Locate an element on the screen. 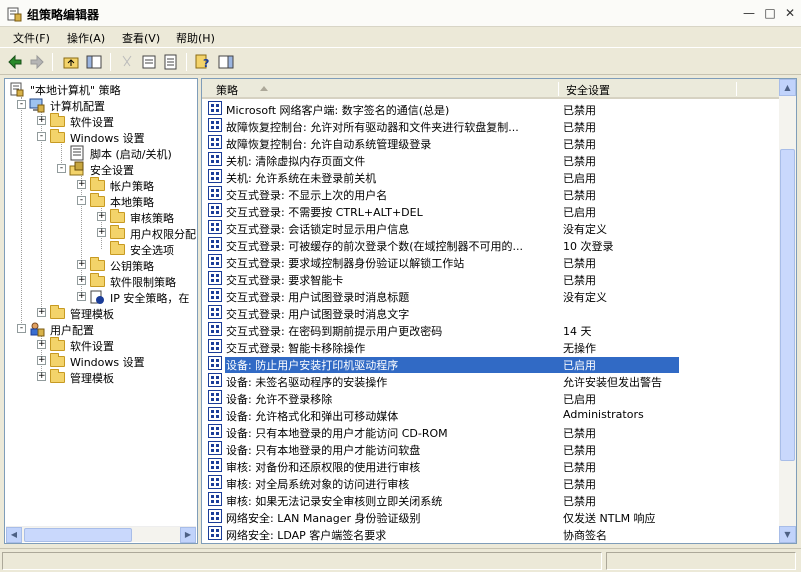 This screenshot has width=801, height=572. table-row: 关机: 清除虚拟内存页面文件 已禁用 is located at coordinates (491, 159).